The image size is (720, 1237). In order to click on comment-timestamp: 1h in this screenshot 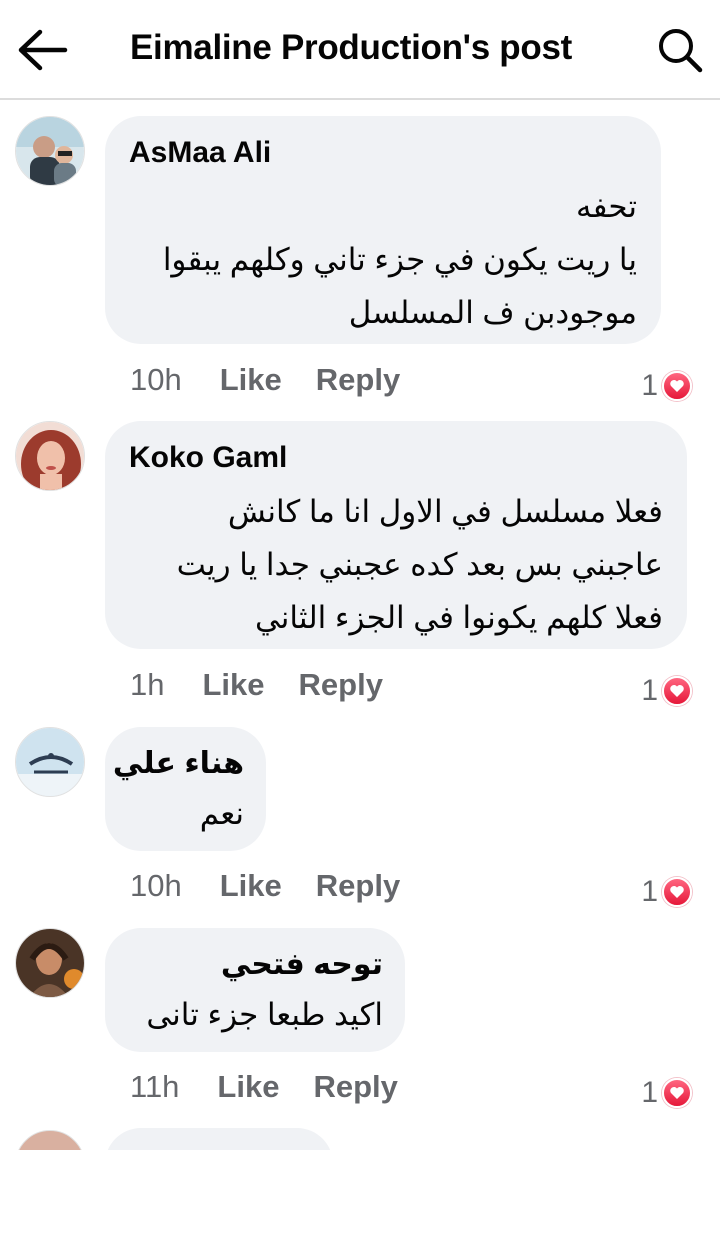, I will do `click(147, 685)`.